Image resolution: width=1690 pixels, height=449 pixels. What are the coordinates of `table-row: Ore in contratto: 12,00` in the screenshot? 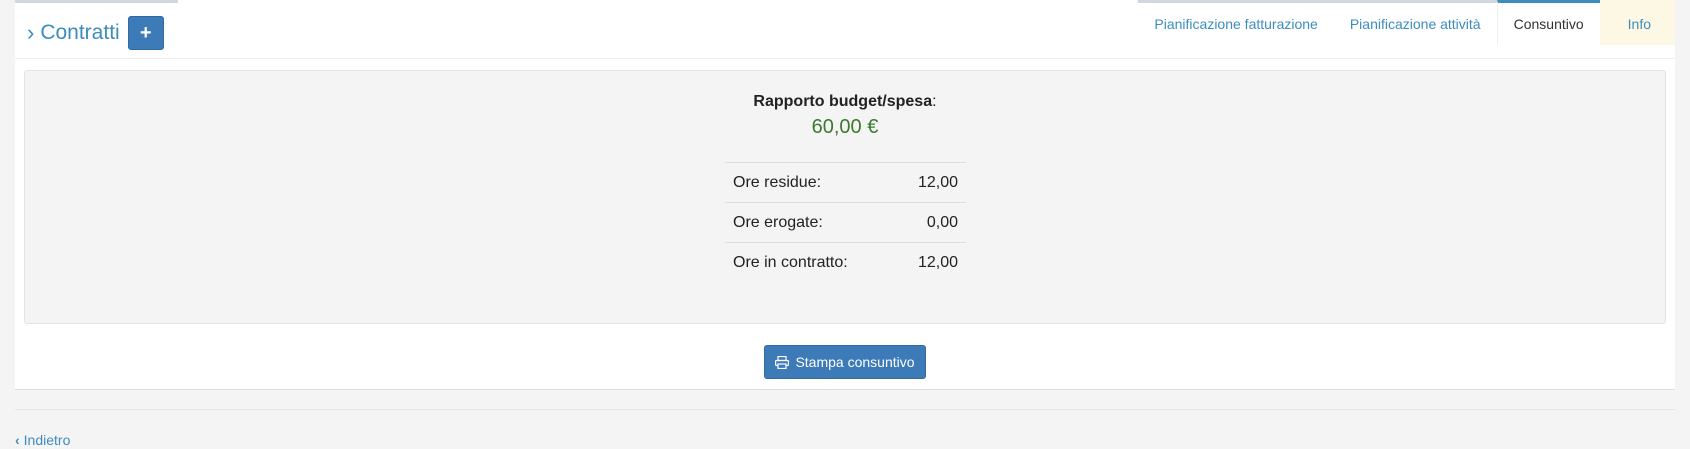 It's located at (845, 262).